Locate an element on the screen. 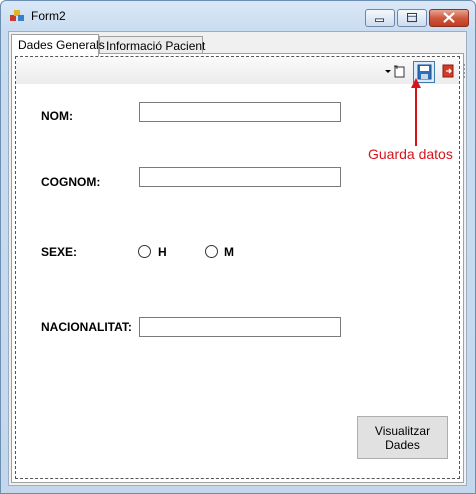  nom-label: NOM: is located at coordinates (57, 116).